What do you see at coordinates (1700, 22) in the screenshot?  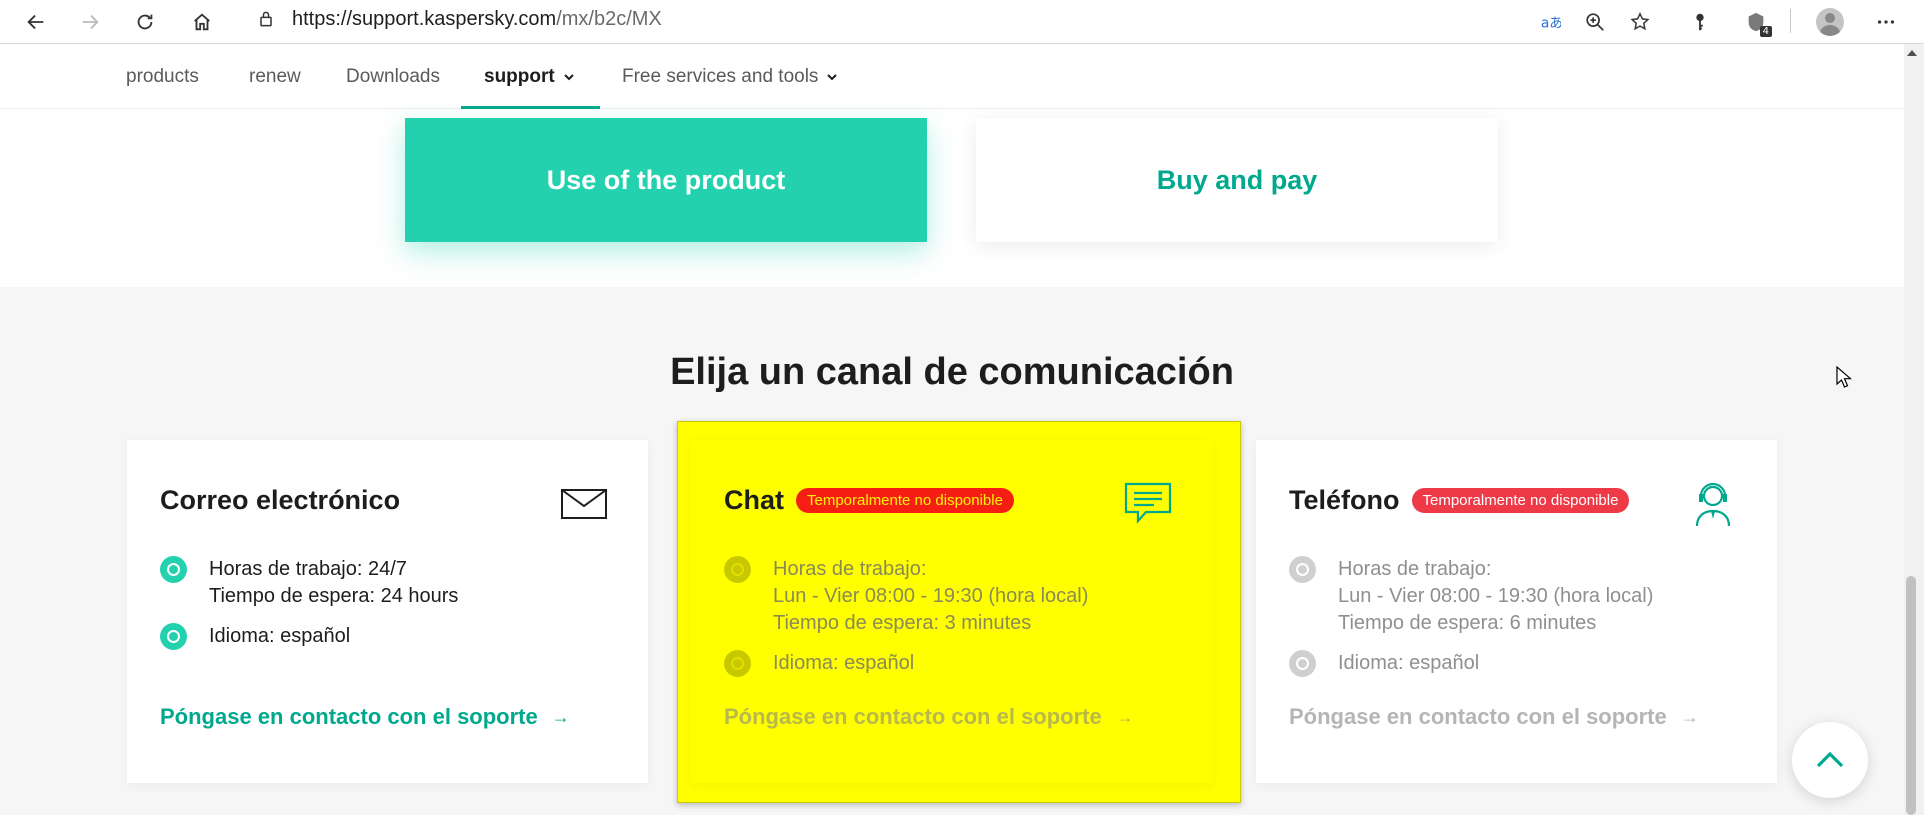 I see `key-icon` at bounding box center [1700, 22].